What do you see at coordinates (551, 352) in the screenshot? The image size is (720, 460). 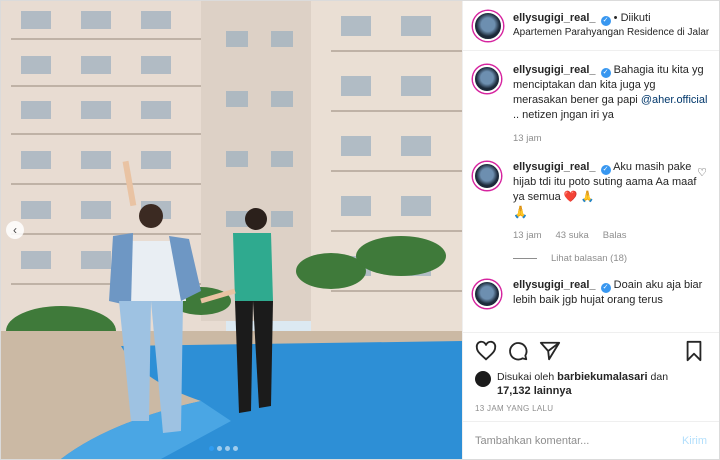 I see `share-icon` at bounding box center [551, 352].